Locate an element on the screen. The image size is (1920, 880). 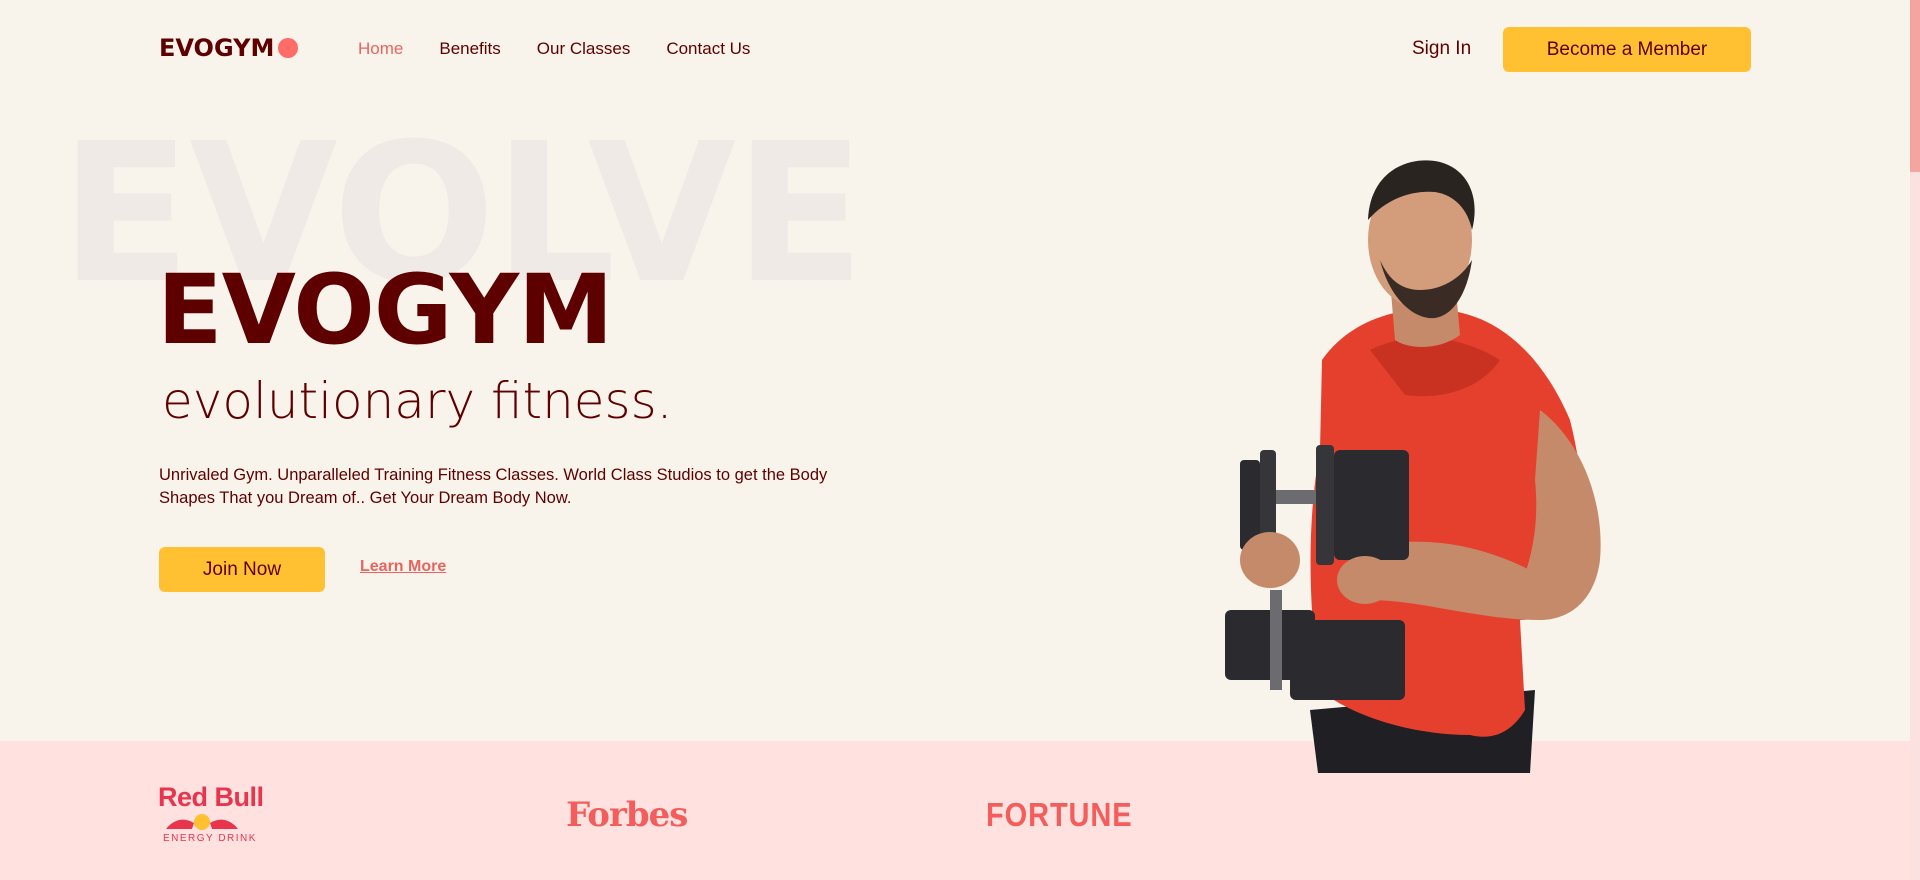
sign-in-link: Sign In is located at coordinates (1441, 49).